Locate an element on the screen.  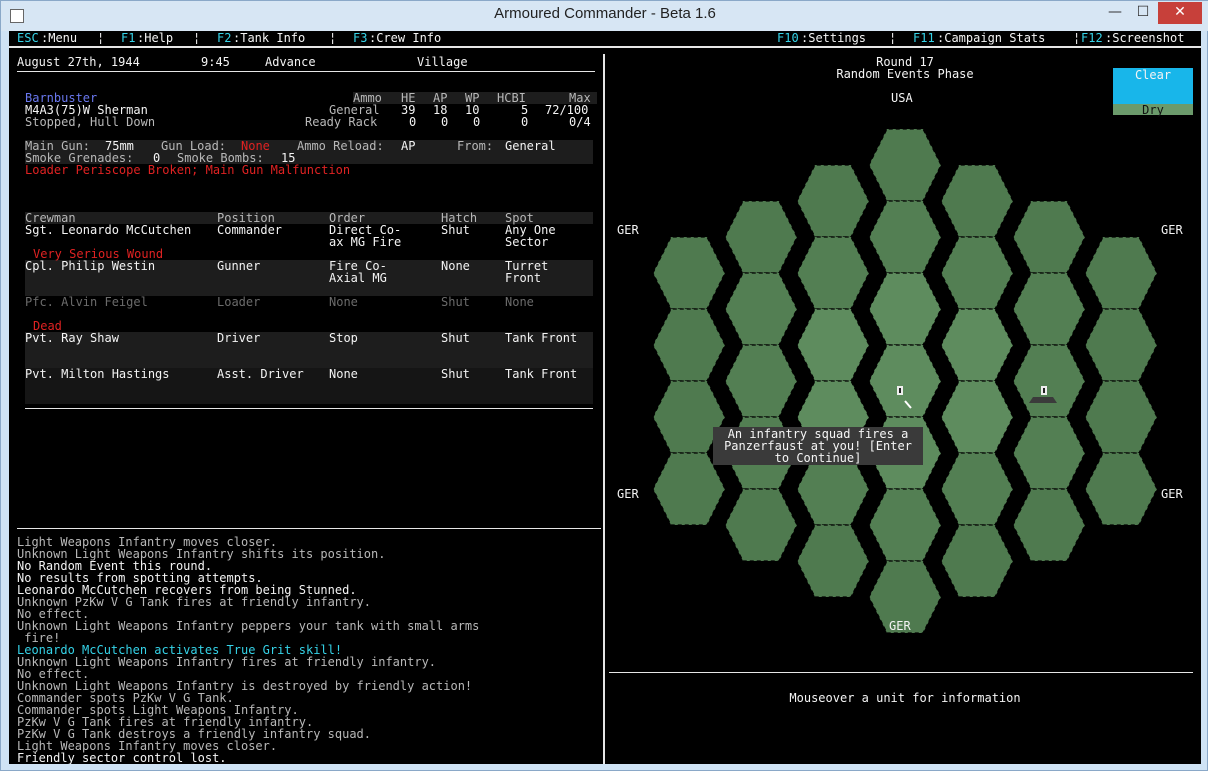
crew-hatch: None is located at coordinates (455, 266).